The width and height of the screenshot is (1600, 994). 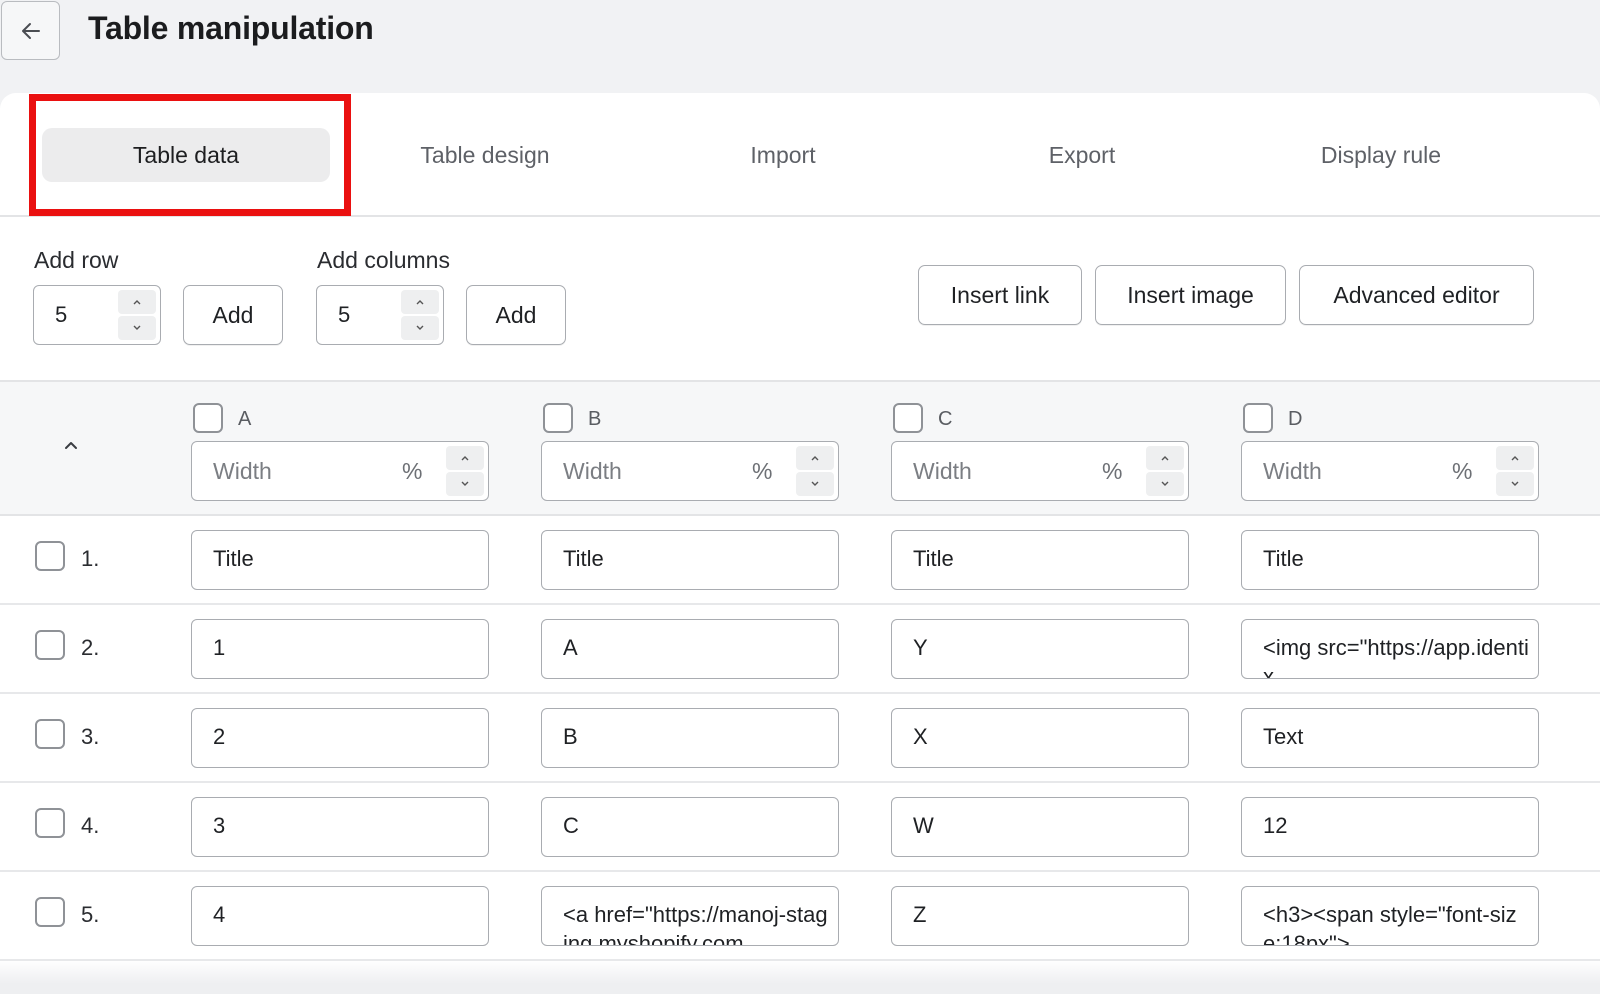 I want to click on column-checkbox-d, so click(x=1258, y=418).